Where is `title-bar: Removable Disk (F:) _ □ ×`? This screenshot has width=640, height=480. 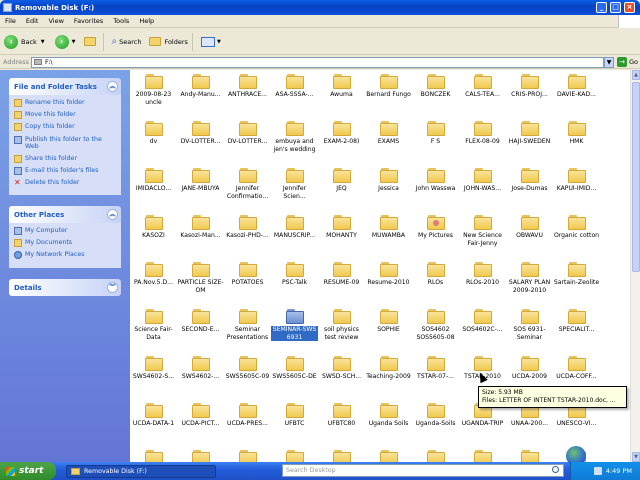 title-bar: Removable Disk (F:) _ □ × is located at coordinates (320, 7).